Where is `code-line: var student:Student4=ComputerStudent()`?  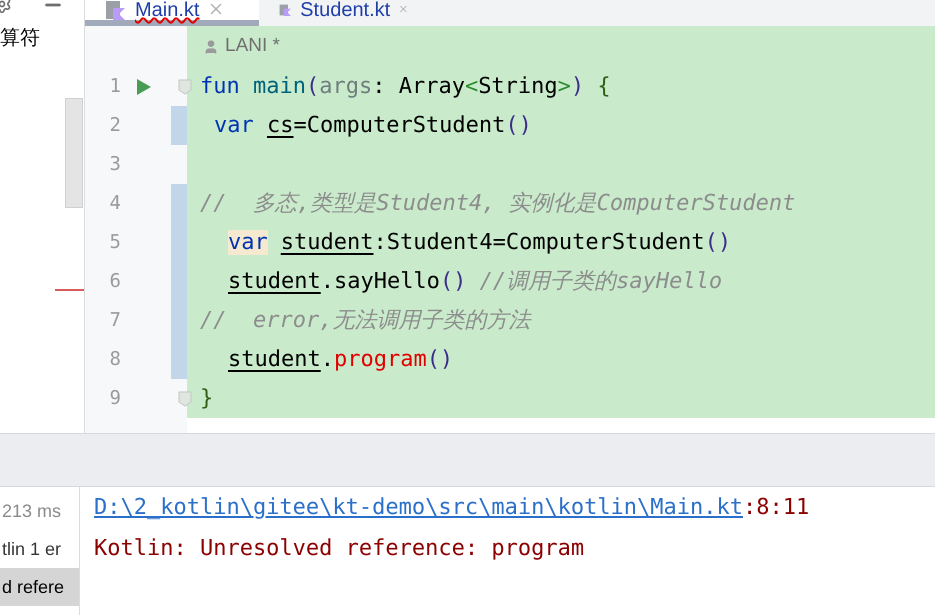 code-line: var student:Student4=ComputerStudent() is located at coordinates (480, 243).